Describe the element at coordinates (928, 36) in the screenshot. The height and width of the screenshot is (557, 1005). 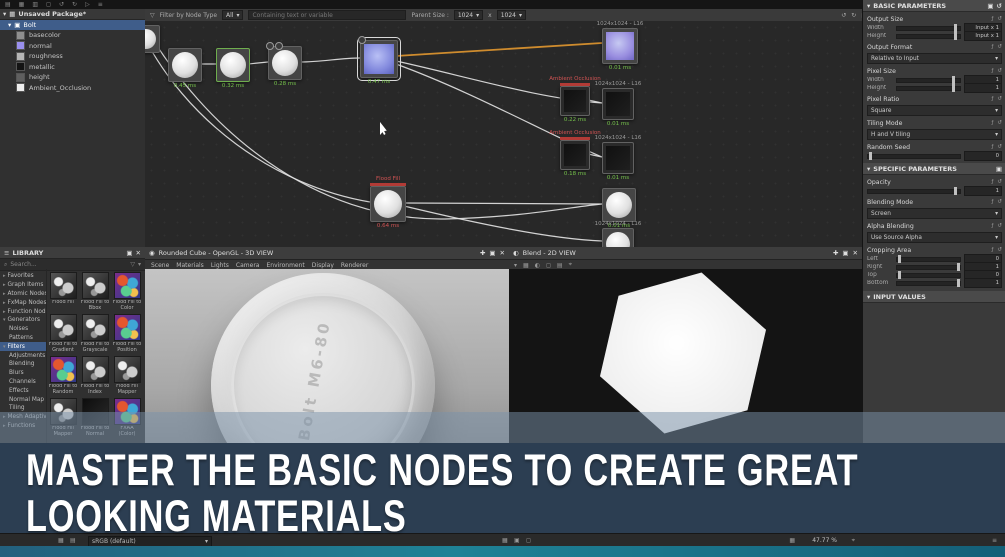
I see `height-slider` at that location.